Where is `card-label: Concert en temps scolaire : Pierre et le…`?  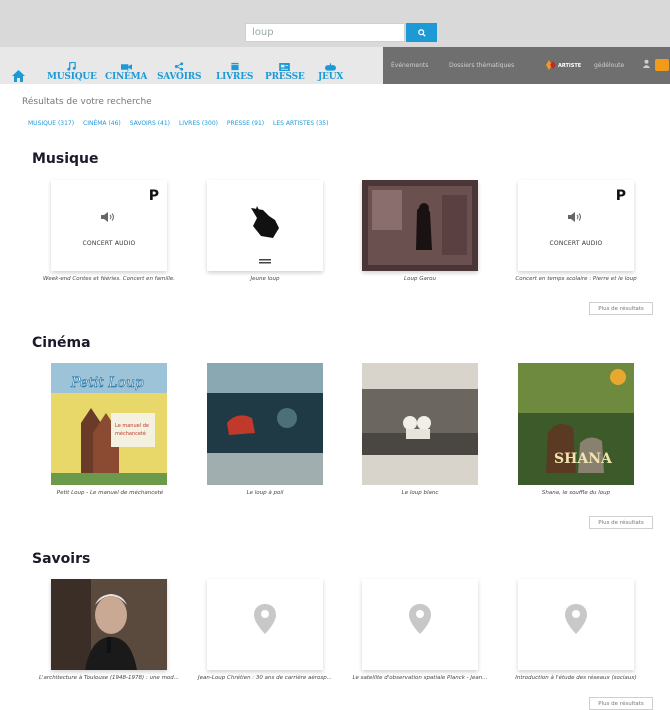 card-label: Concert en temps scolaire : Pierre et le… is located at coordinates (576, 279).